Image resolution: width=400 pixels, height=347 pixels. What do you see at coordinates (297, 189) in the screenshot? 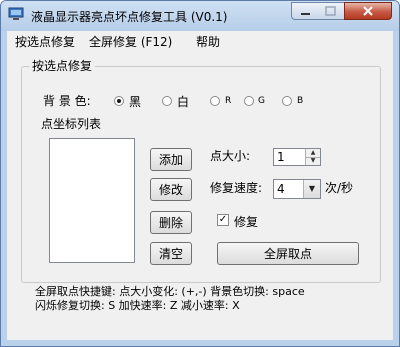
I see `repair-speed-select: 4 ▼` at bounding box center [297, 189].